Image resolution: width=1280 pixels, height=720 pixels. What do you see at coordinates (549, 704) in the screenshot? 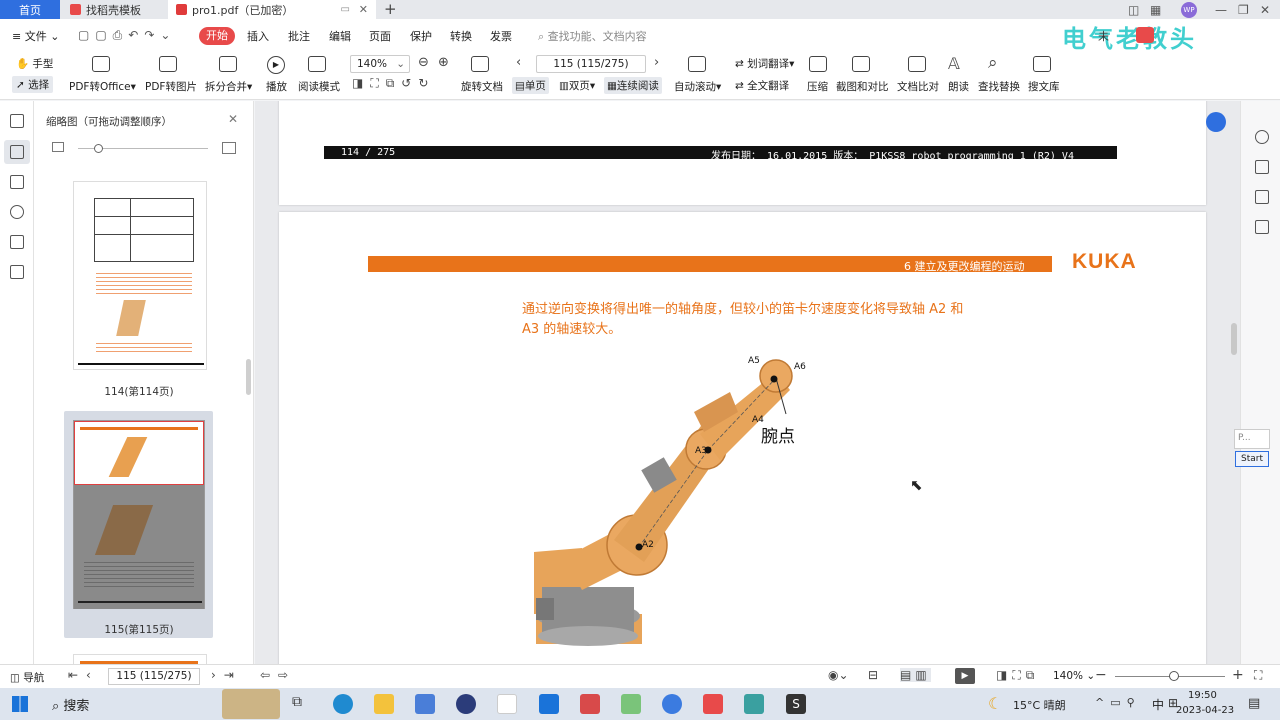
I see `mail-icon` at bounding box center [549, 704].